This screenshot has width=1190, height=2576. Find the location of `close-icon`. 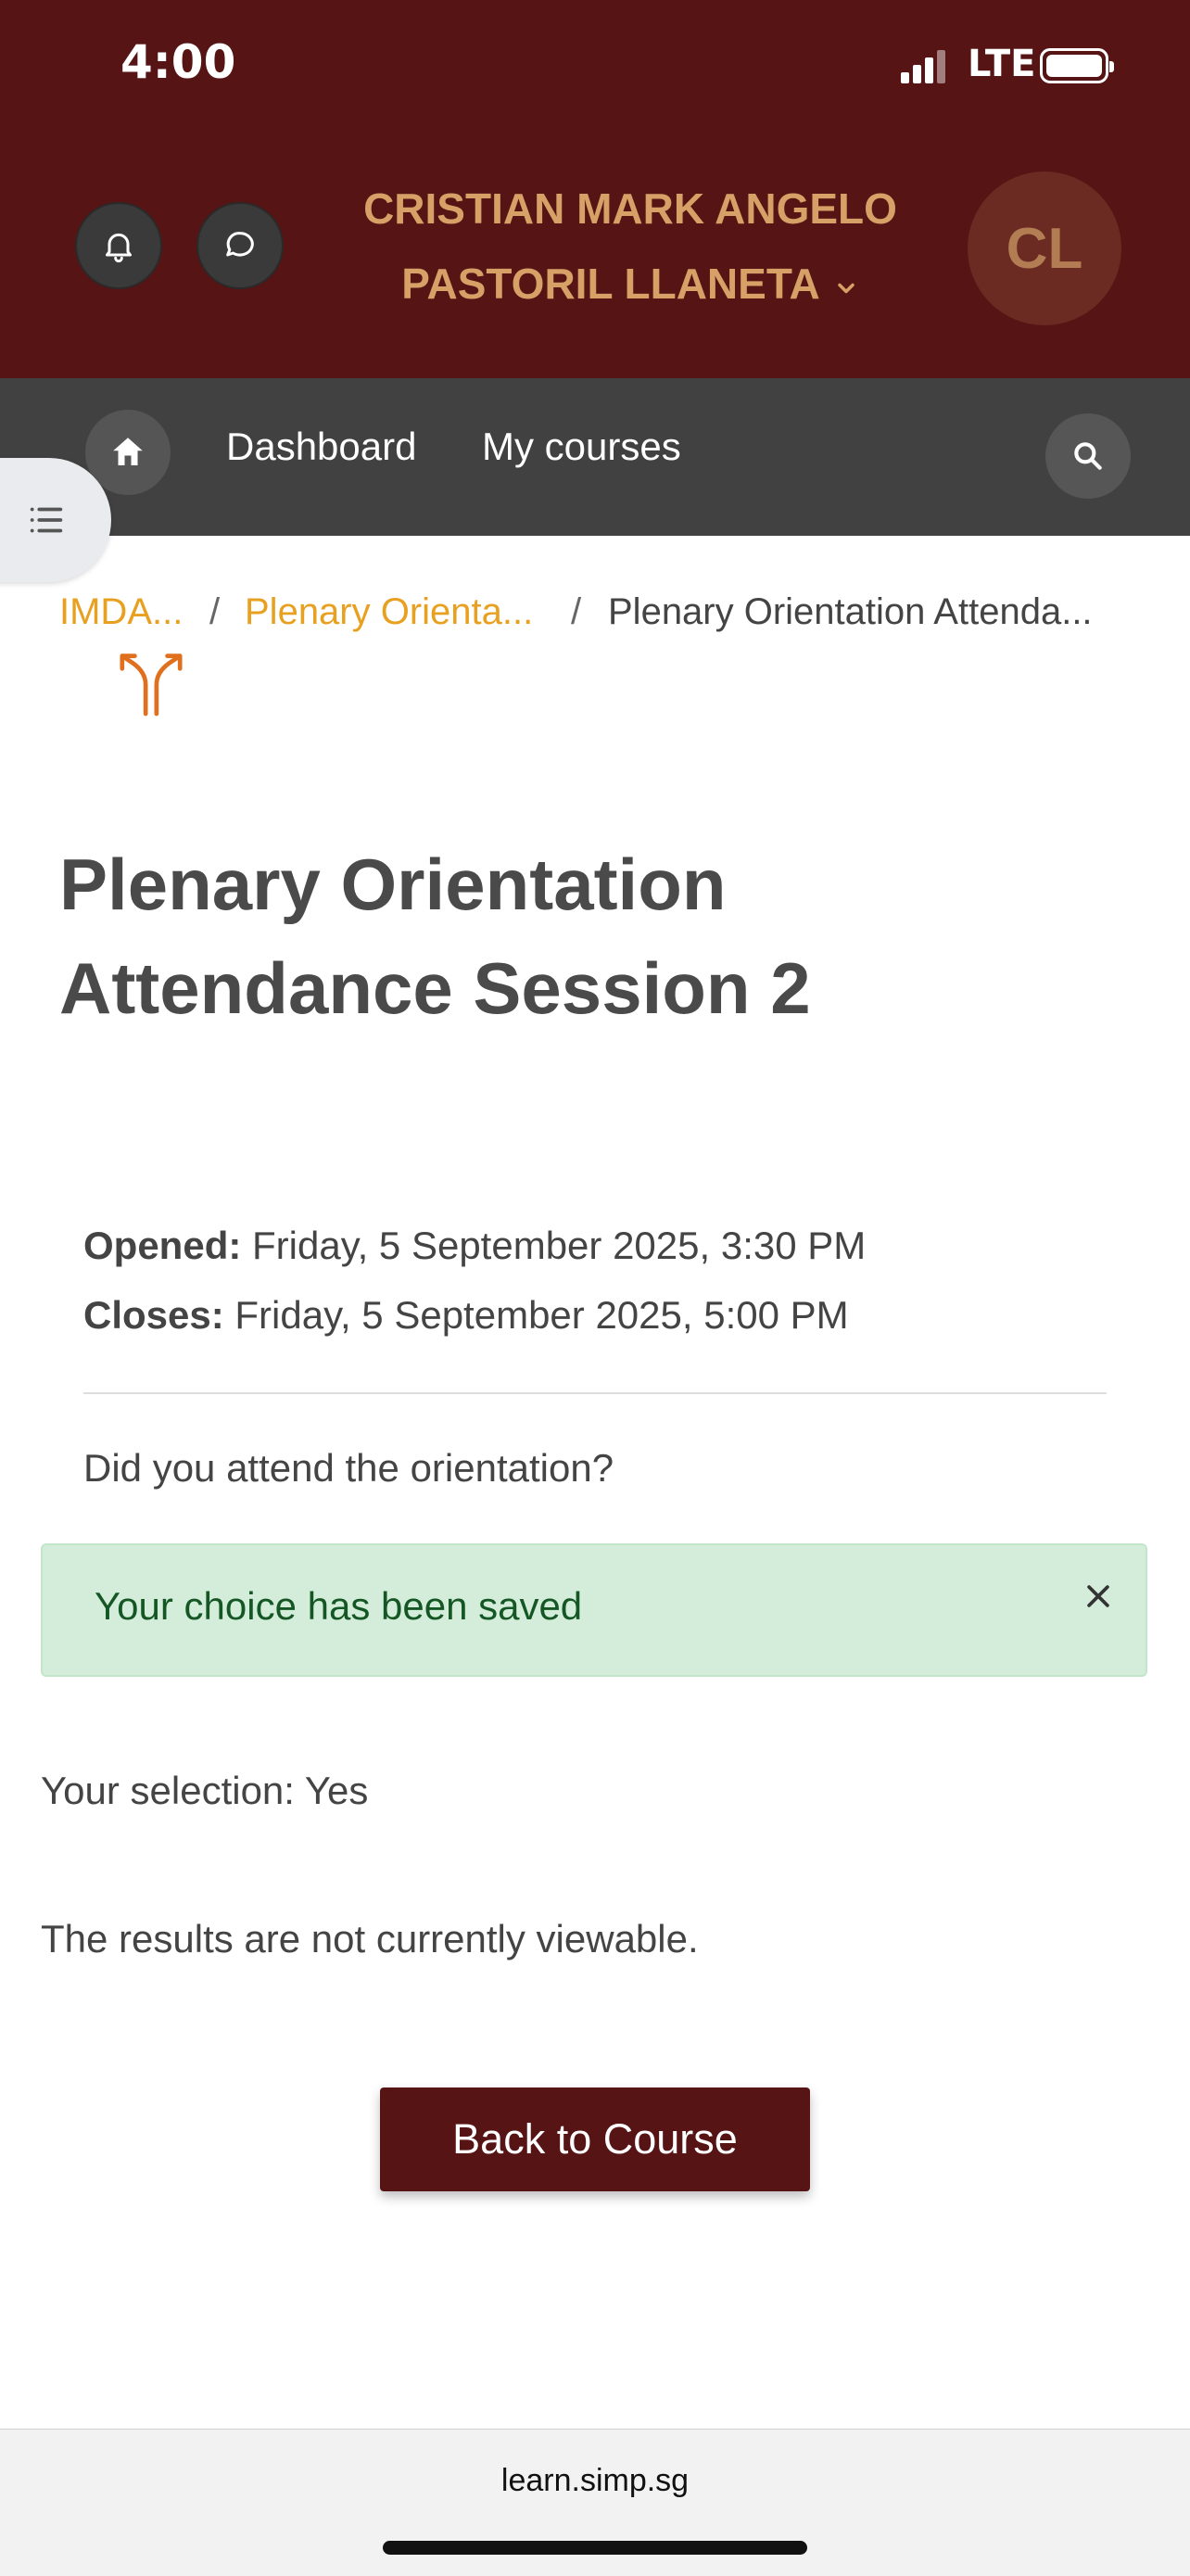

close-icon is located at coordinates (1098, 1596).